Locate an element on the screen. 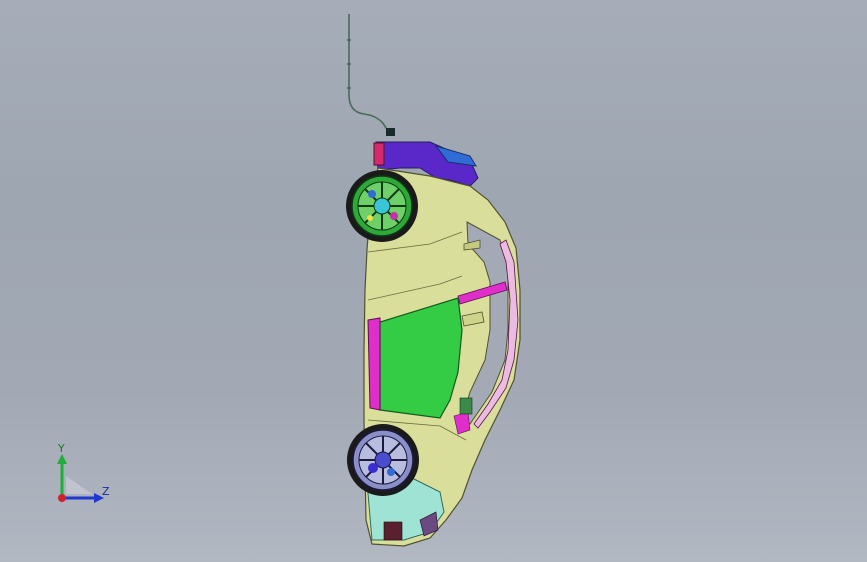 This screenshot has width=867, height=562. antenna-cable-icon is located at coordinates (371, 75).